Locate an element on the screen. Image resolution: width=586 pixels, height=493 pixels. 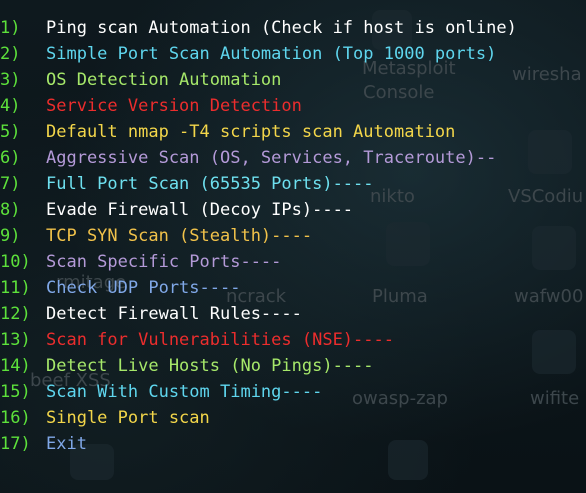
wifite-icon is located at coordinates (554, 352).